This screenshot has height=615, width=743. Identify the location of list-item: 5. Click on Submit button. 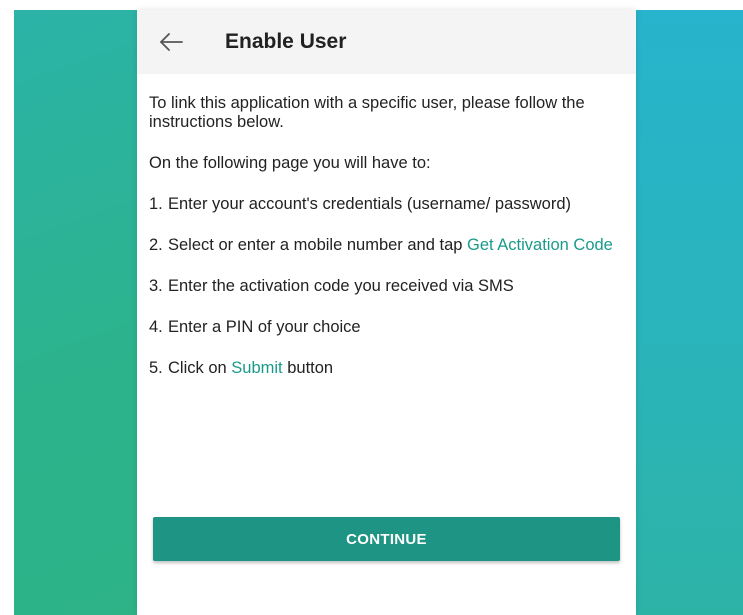
(384, 368).